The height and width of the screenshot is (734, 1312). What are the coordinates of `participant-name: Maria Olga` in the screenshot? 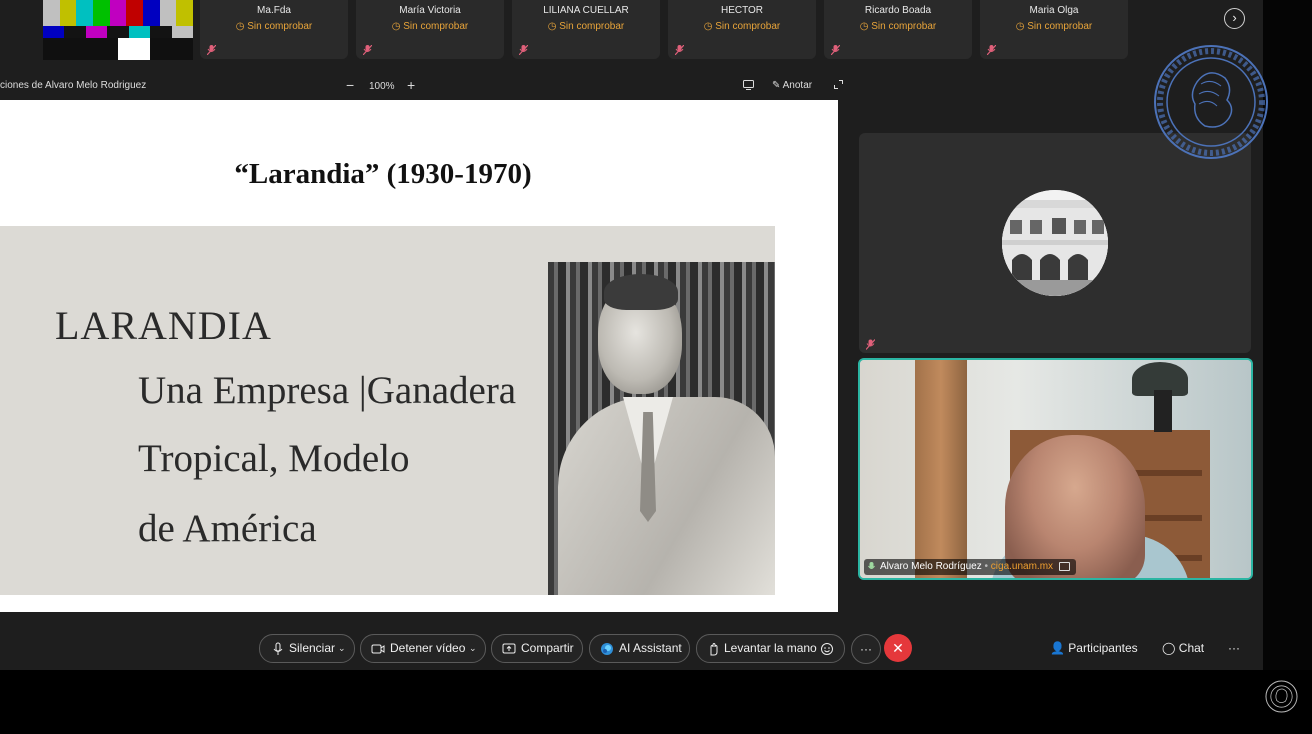 It's located at (1054, 10).